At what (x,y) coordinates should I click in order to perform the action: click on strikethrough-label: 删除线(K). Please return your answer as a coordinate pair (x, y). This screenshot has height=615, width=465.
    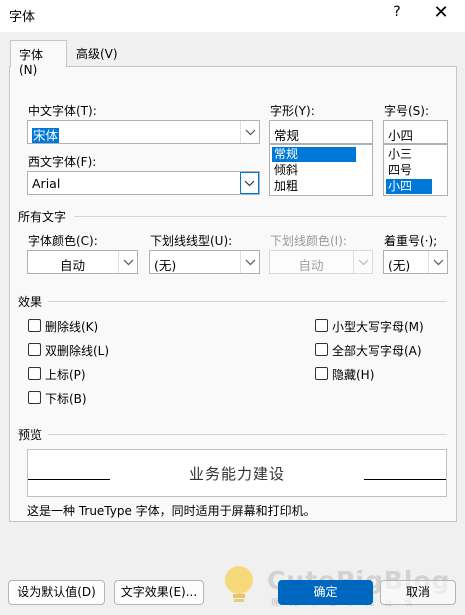
    Looking at the image, I should click on (71, 326).